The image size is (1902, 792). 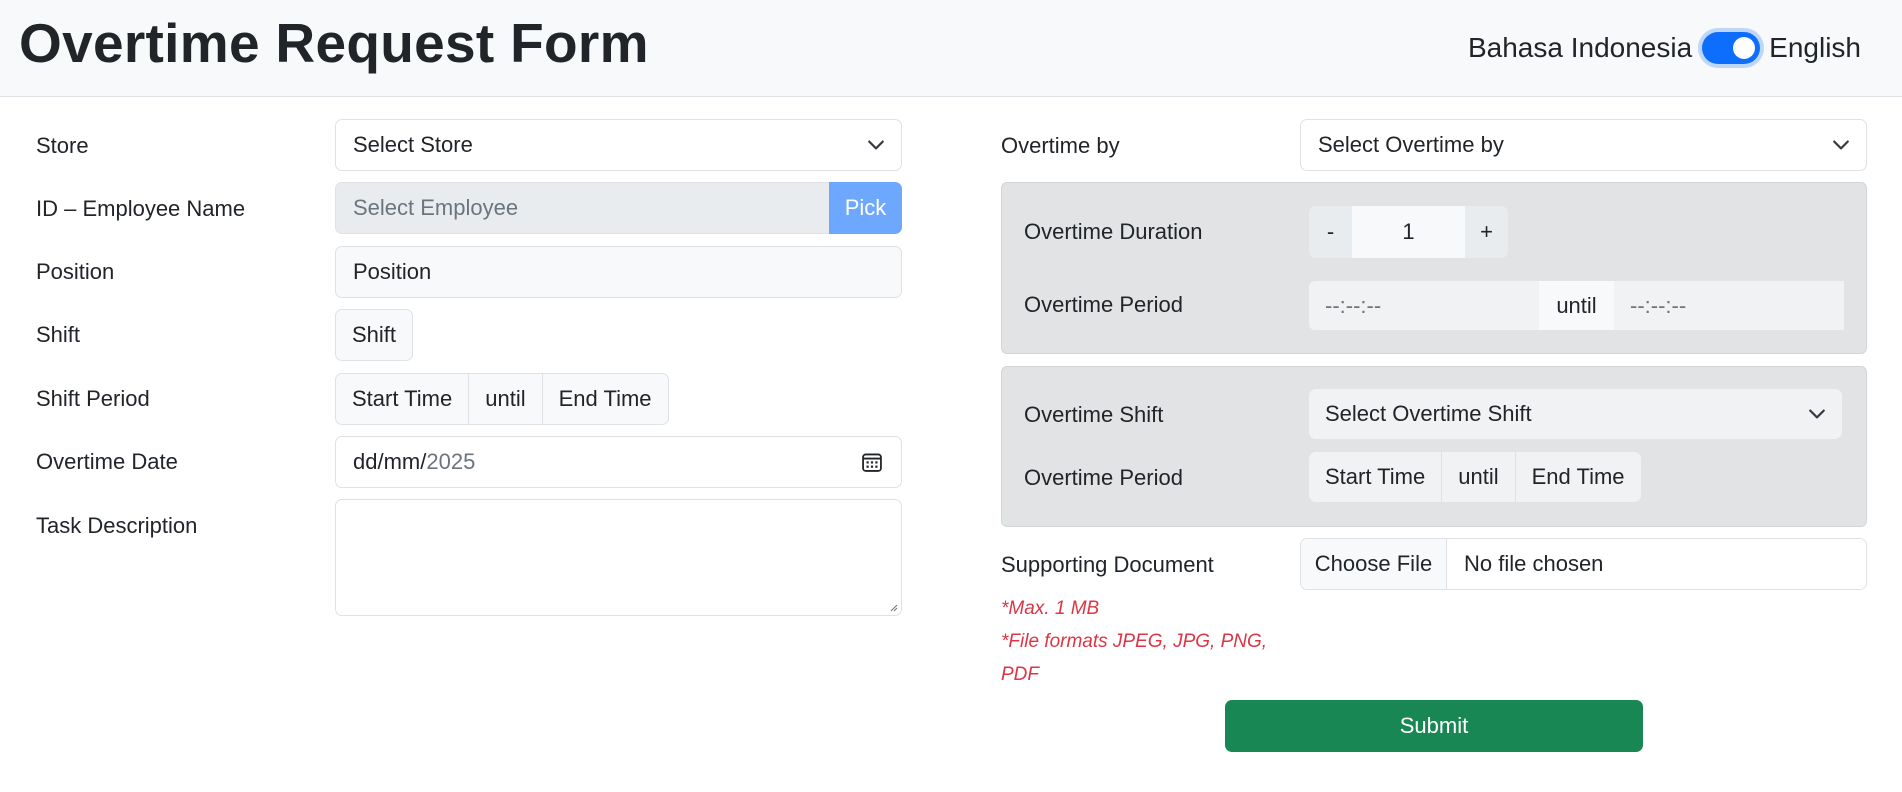 I want to click on overtime-date-input: dd/mm/2025, so click(x=618, y=462).